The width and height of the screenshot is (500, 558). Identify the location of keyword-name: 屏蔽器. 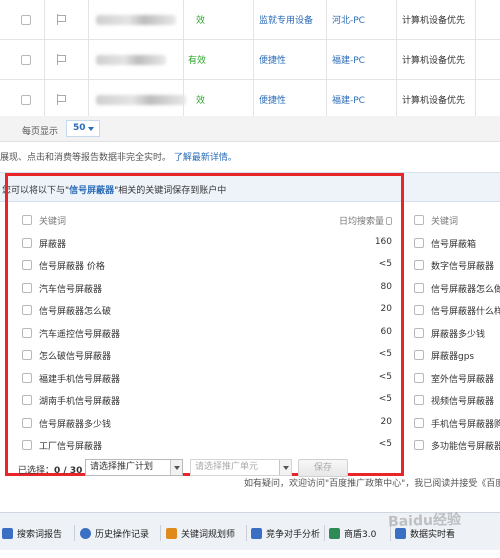
(53, 244).